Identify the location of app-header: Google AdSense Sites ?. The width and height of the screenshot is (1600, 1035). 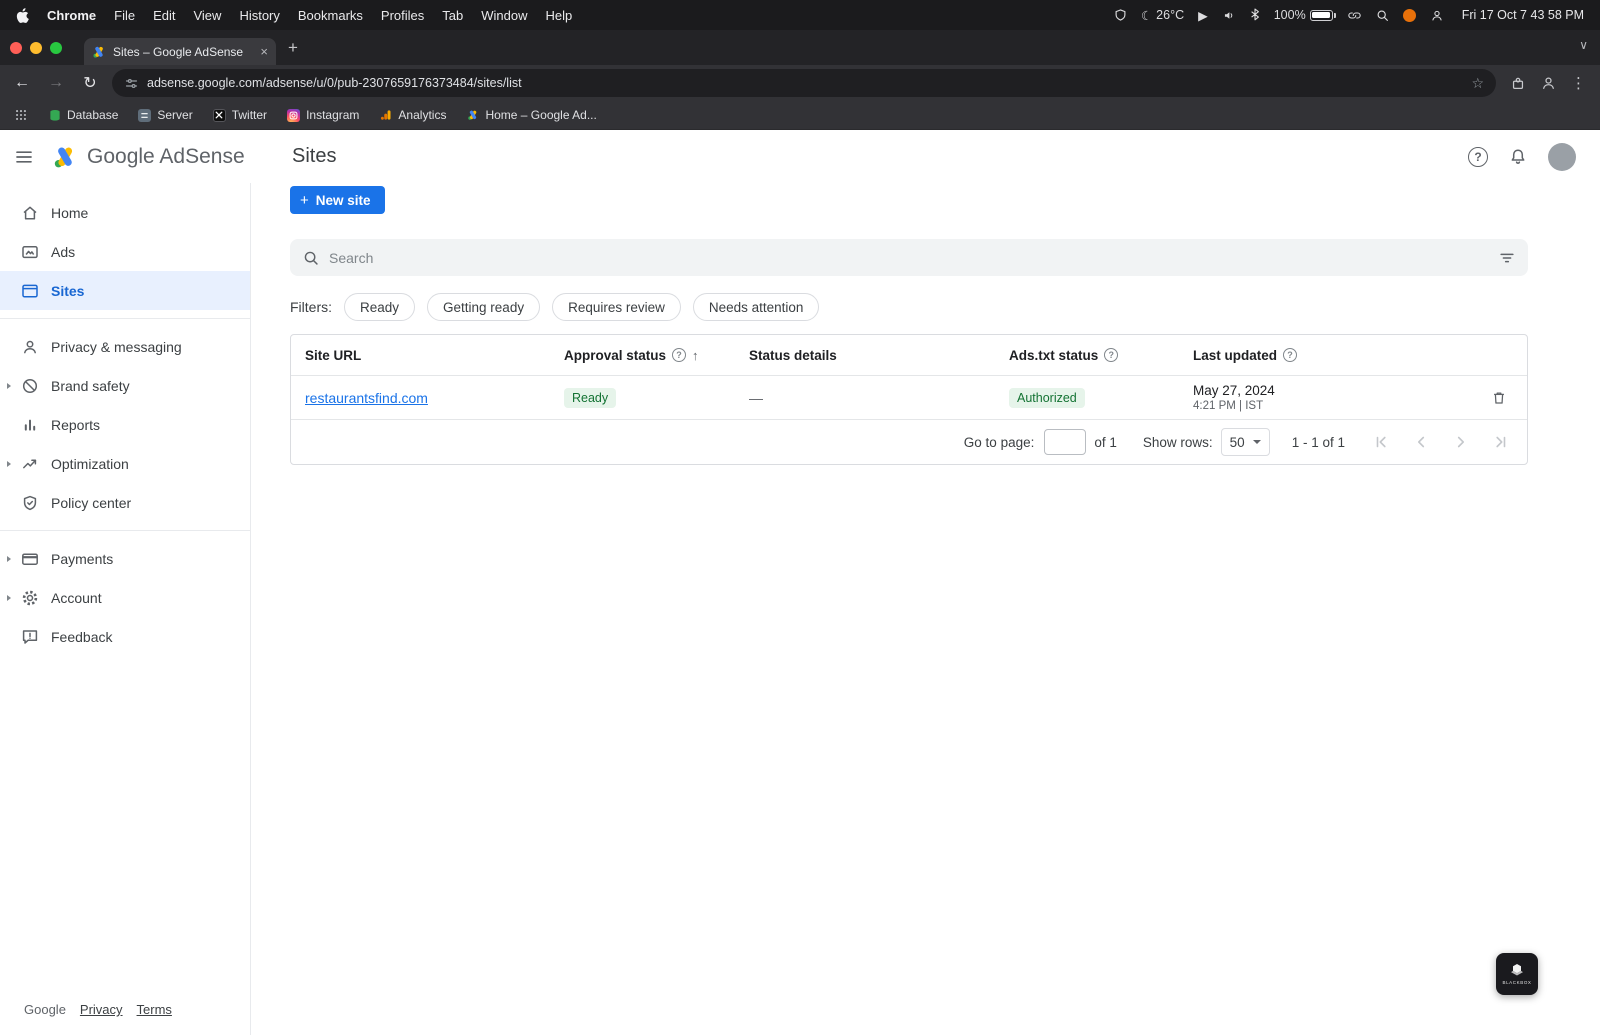
(800, 156).